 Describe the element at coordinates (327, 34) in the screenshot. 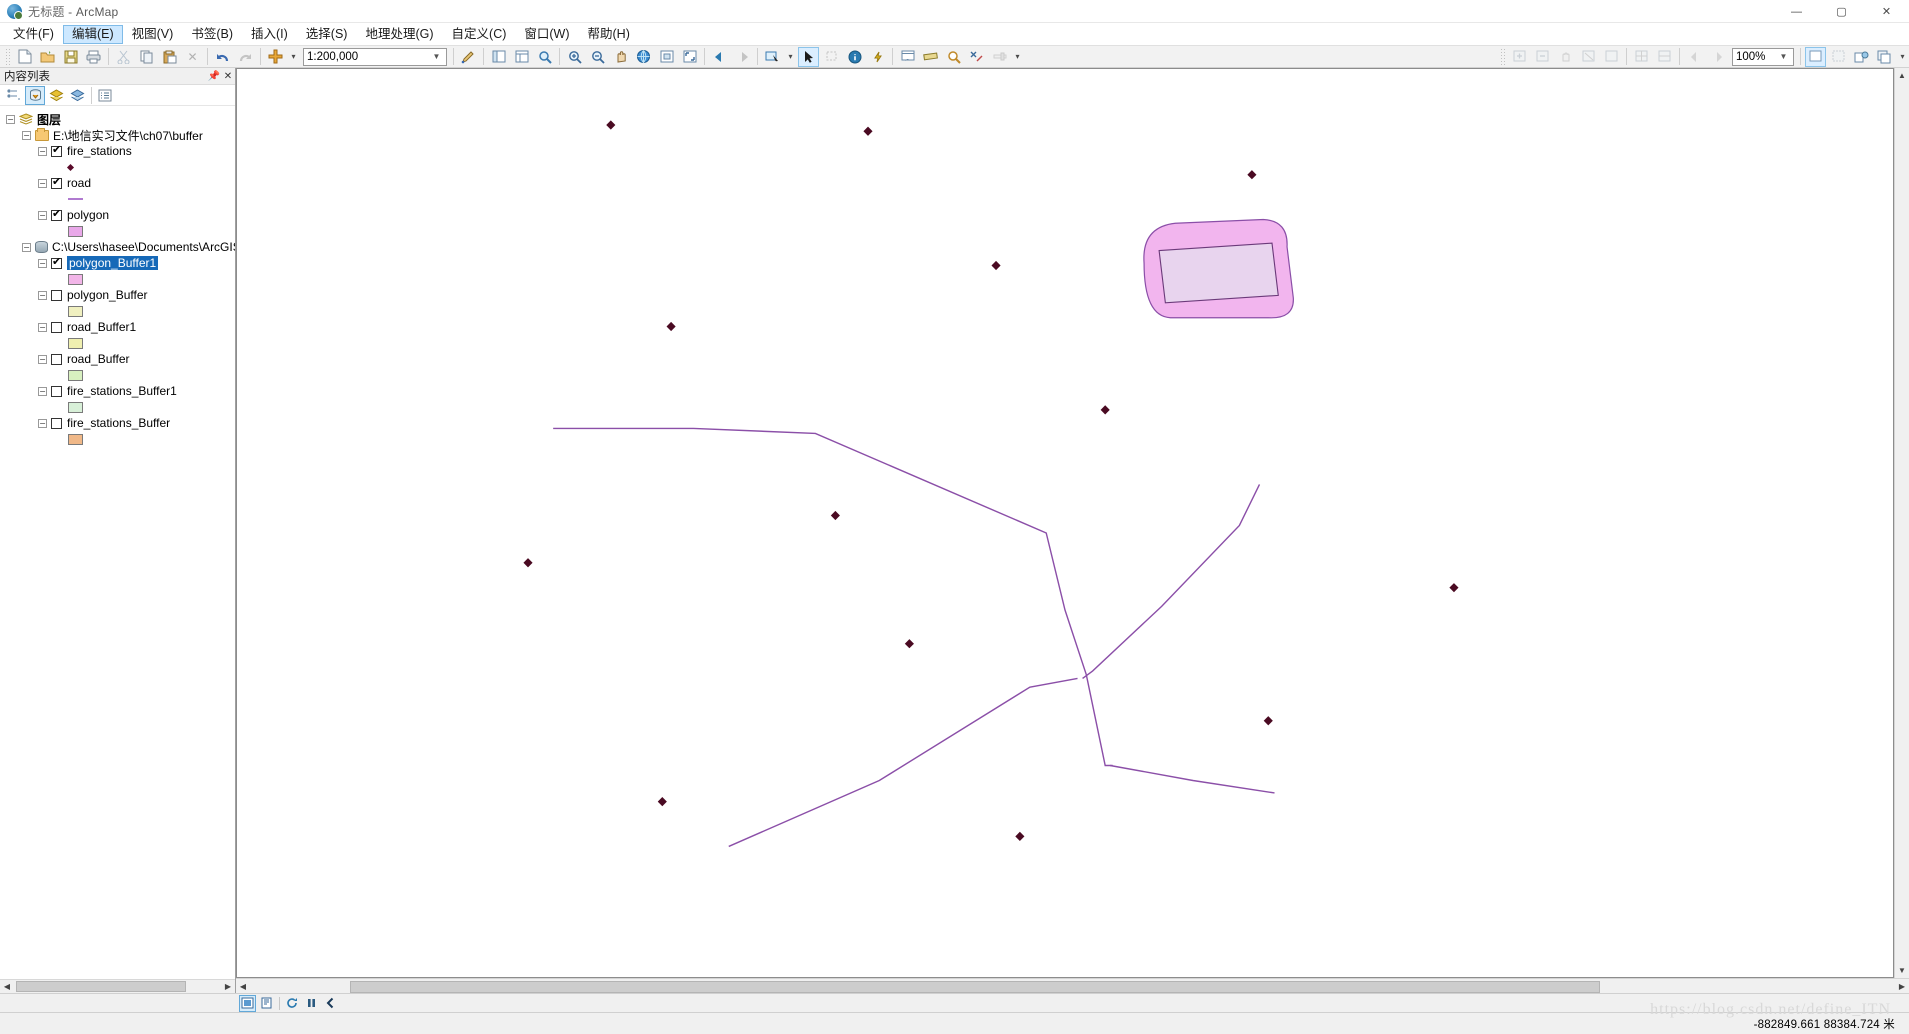

I see `menu-selection: 选择(S)` at that location.